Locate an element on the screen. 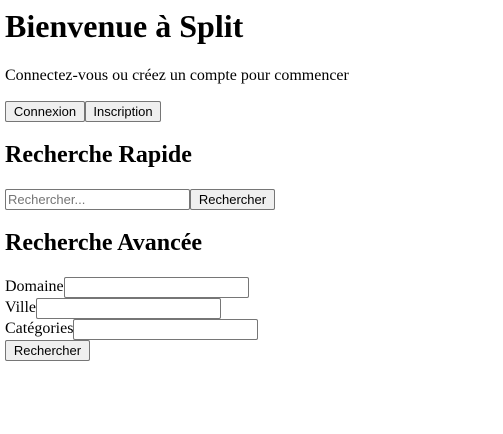 Image resolution: width=503 pixels, height=434 pixels. advanced-search-heading: Recherche Avancée is located at coordinates (104, 243).